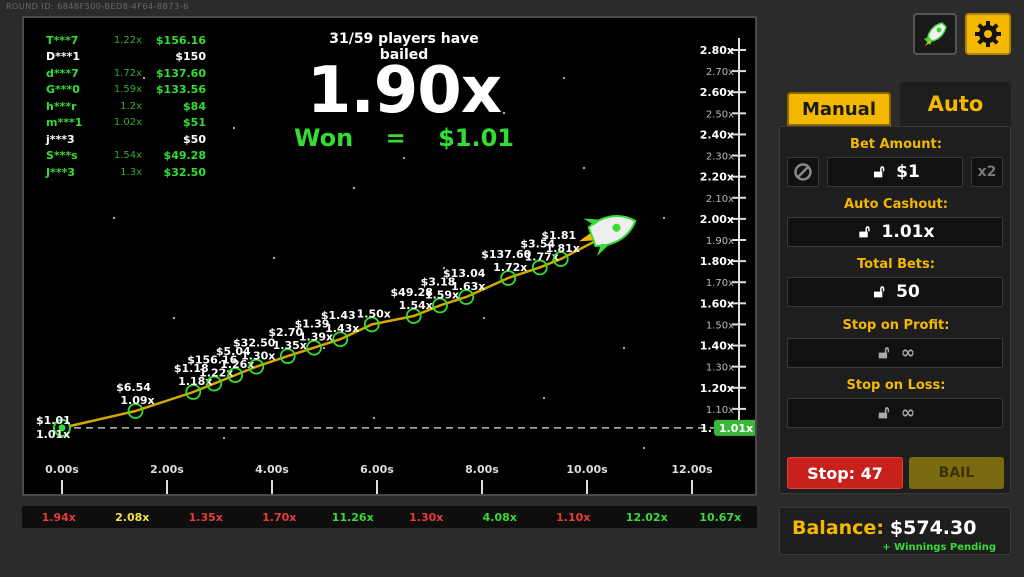 This screenshot has width=1024, height=577. Describe the element at coordinates (939, 547) in the screenshot. I see `winnings-pending: + Winnings Pending` at that location.